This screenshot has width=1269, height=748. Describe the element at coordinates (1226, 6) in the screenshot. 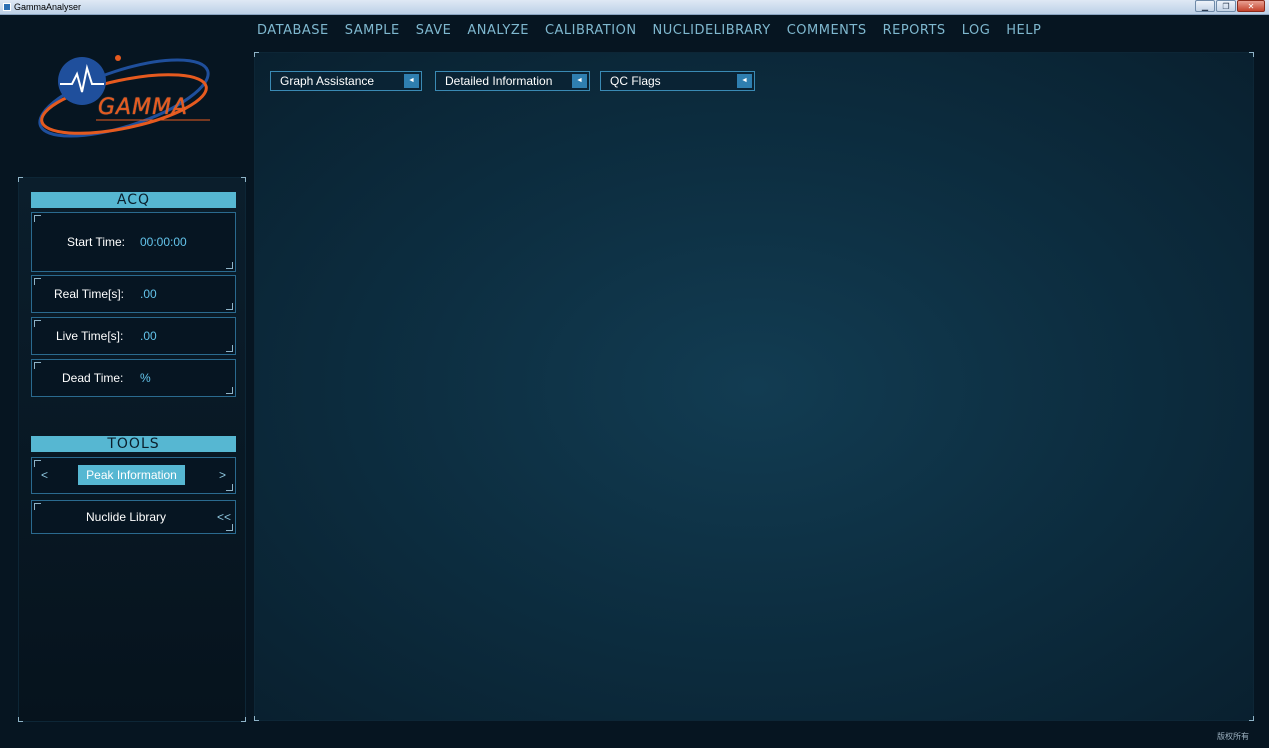

I see `maximize-button: ❐` at that location.